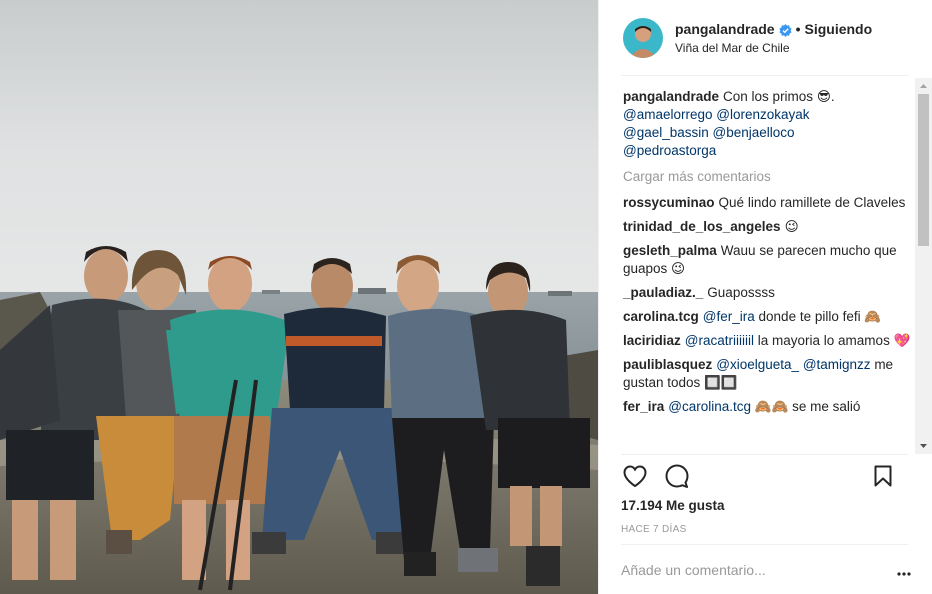 The height and width of the screenshot is (594, 932). I want to click on comment-bubble-icon, so click(677, 477).